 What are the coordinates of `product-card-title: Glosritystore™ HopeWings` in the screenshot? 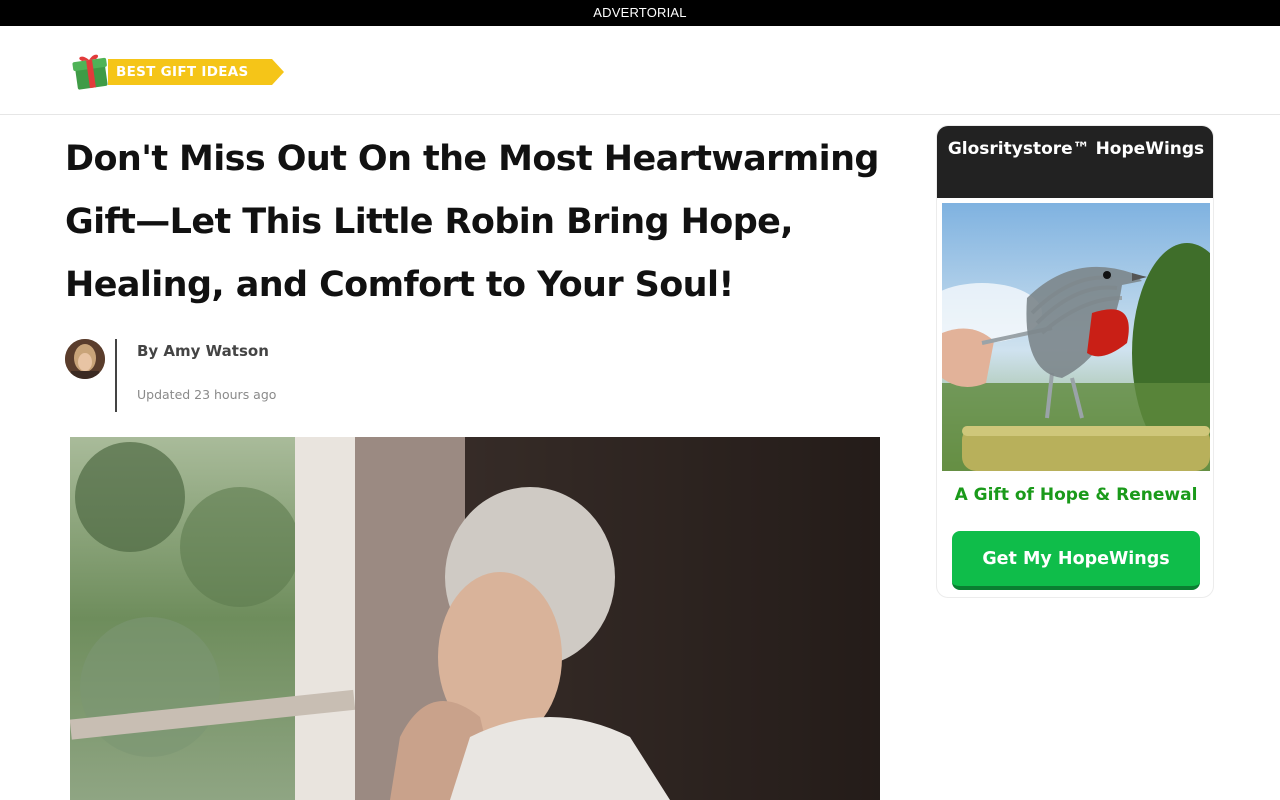 It's located at (1075, 162).